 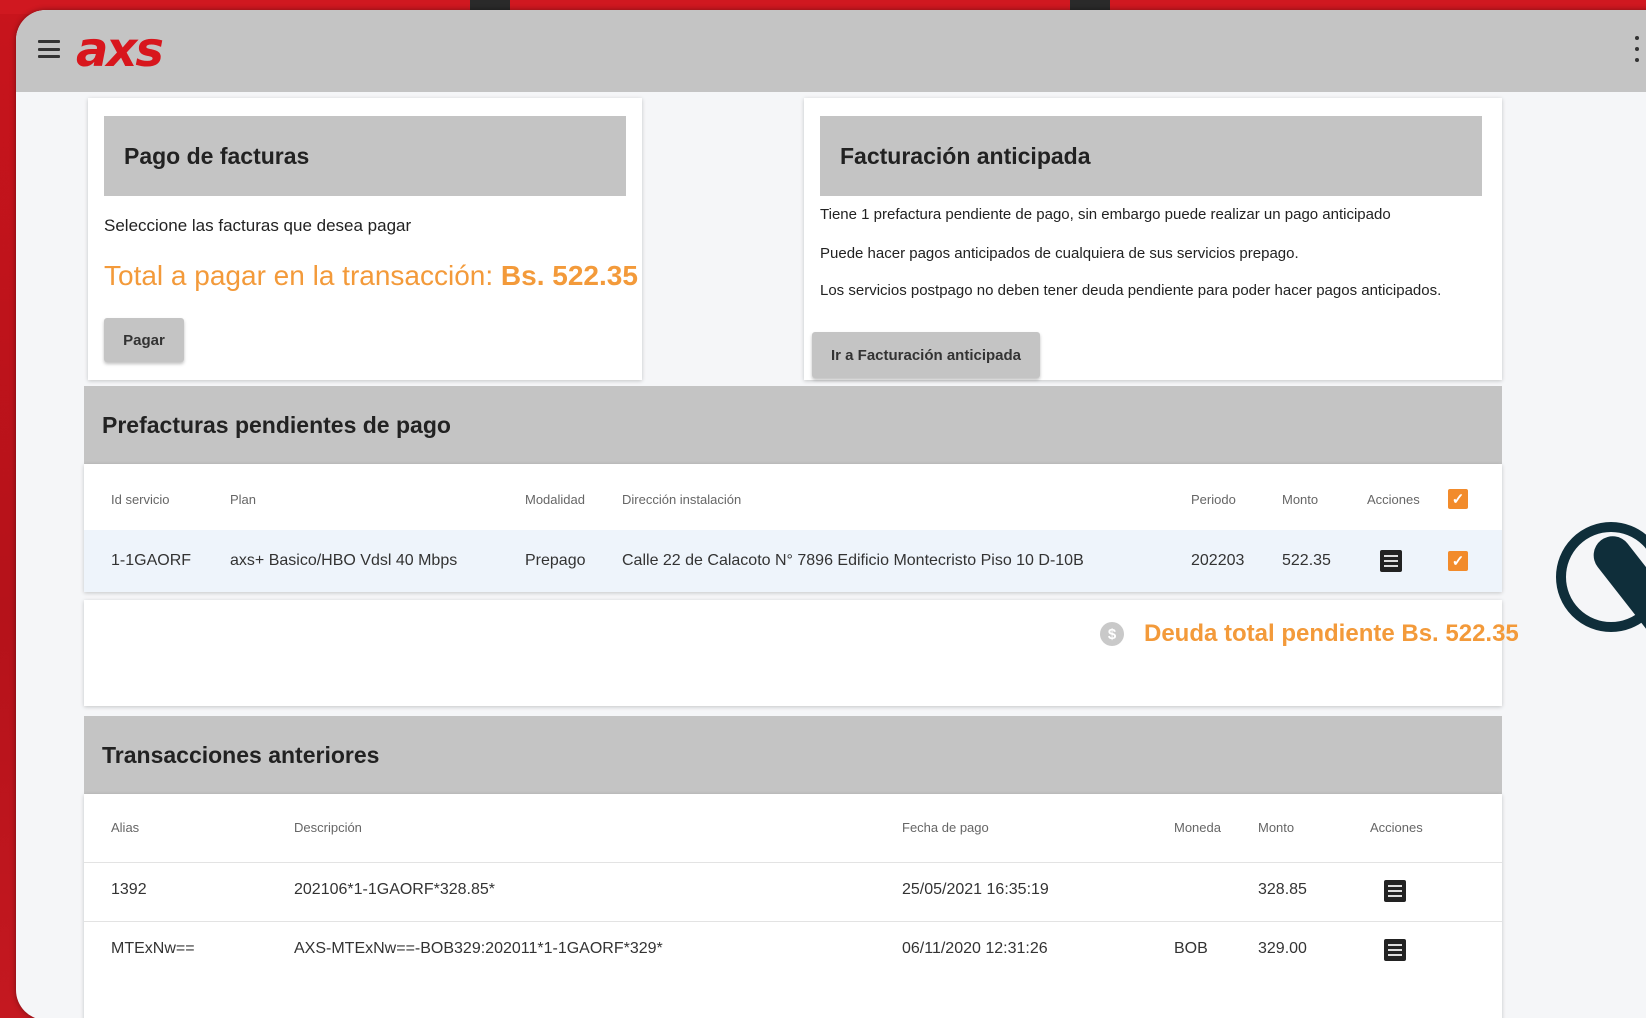 What do you see at coordinates (1191, 948) in the screenshot?
I see `cell-moneda: BOB` at bounding box center [1191, 948].